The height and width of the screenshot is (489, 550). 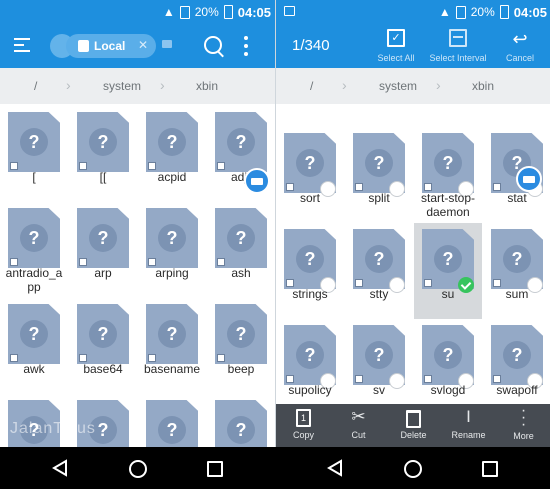 I want to click on file-item: ? ash, so click(x=241, y=250).